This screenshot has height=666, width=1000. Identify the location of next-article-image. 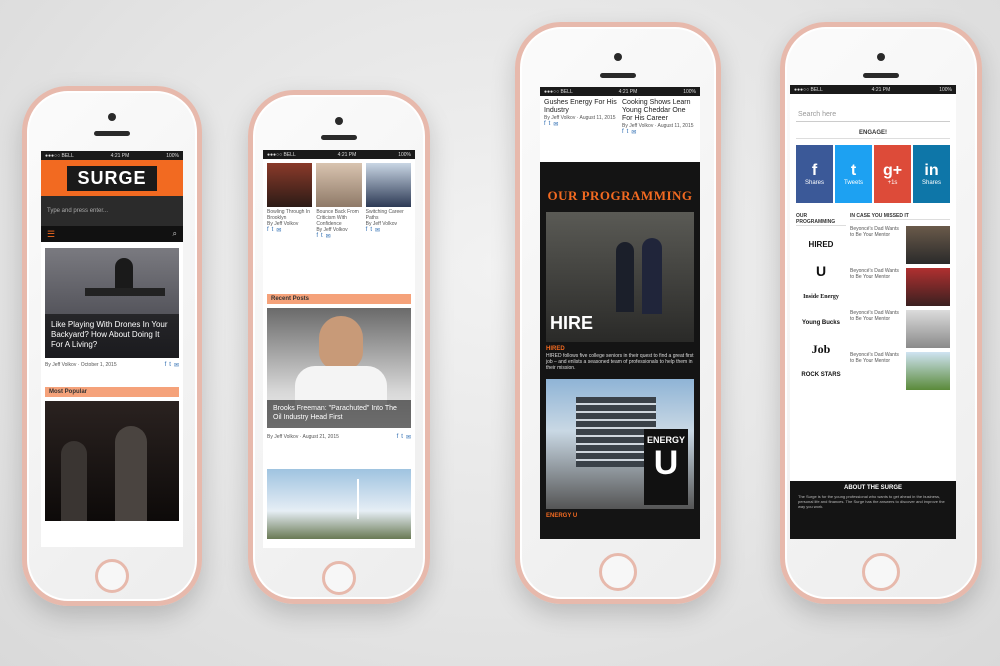
(339, 504).